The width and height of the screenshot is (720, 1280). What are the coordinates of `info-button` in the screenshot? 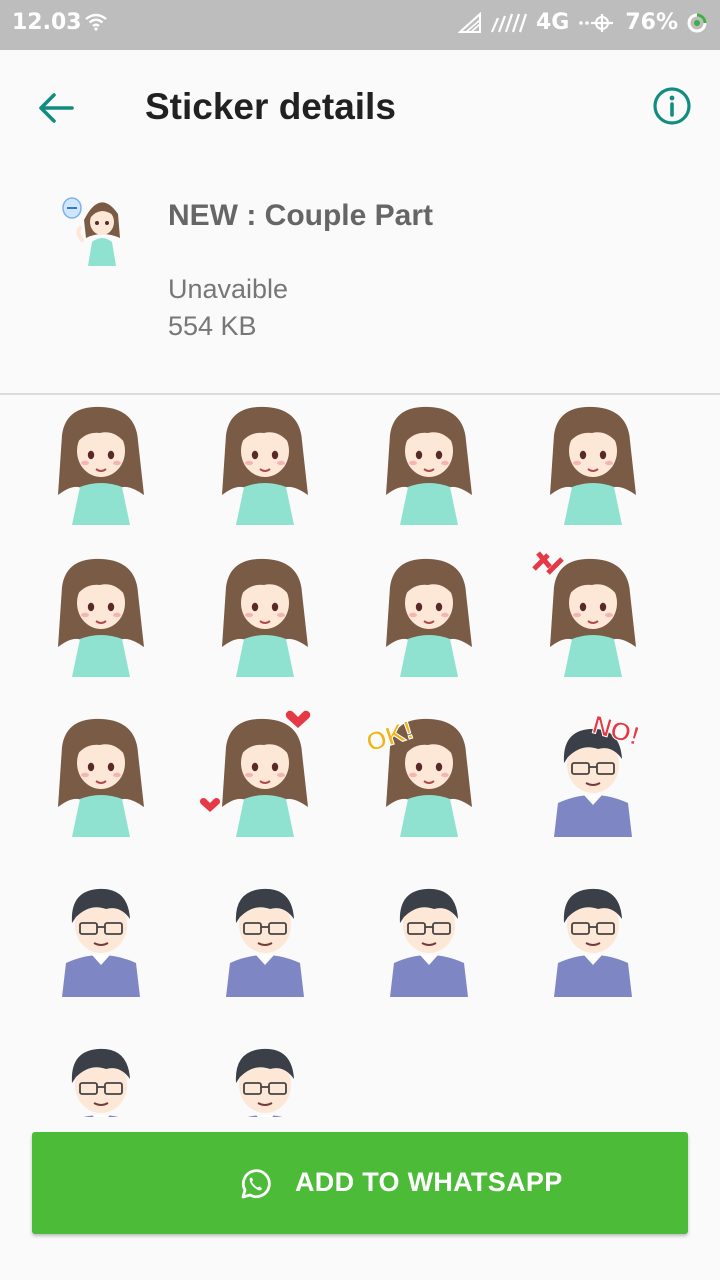 It's located at (672, 106).